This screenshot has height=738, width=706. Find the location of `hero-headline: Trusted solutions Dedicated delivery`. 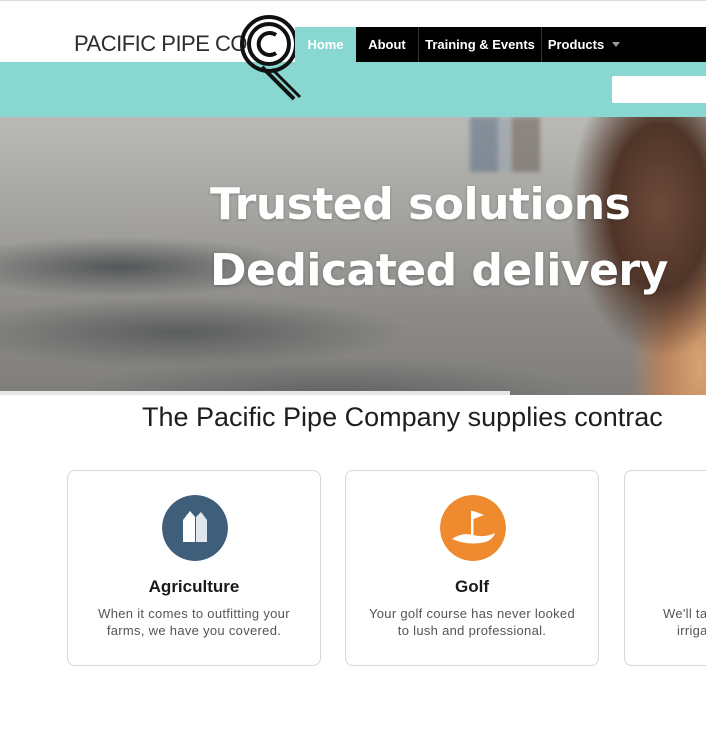

hero-headline: Trusted solutions Dedicated delivery is located at coordinates (439, 238).